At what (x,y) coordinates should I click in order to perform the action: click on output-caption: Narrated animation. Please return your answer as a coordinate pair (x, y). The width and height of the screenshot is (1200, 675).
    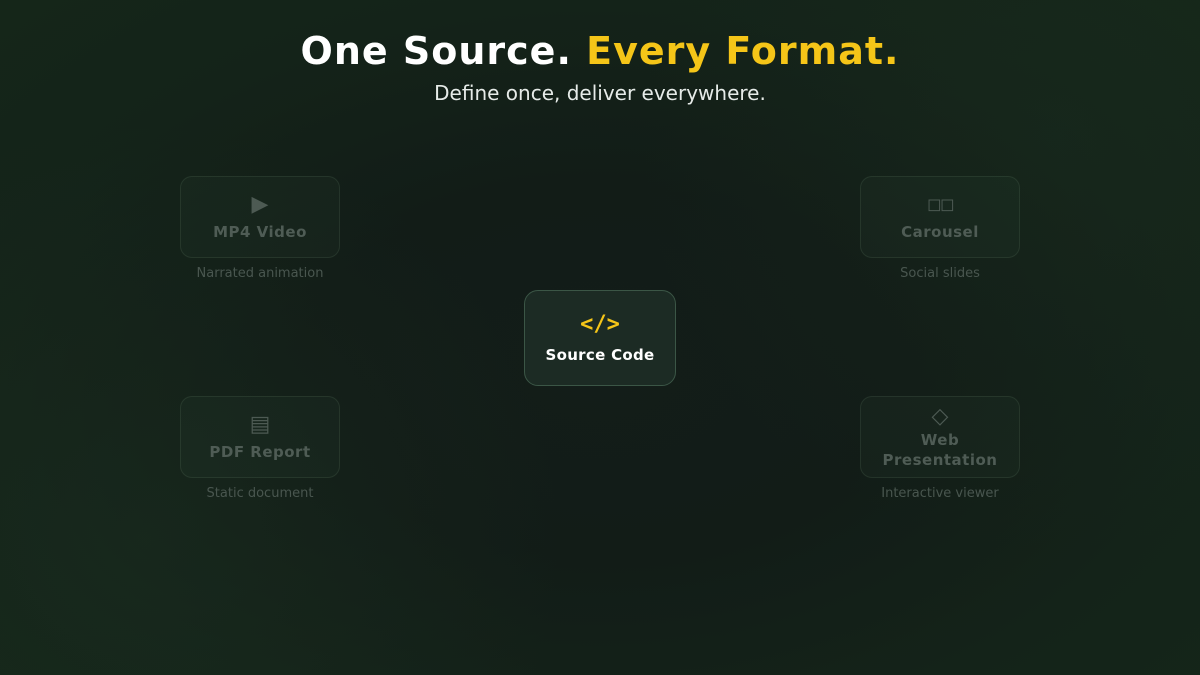
    Looking at the image, I should click on (260, 273).